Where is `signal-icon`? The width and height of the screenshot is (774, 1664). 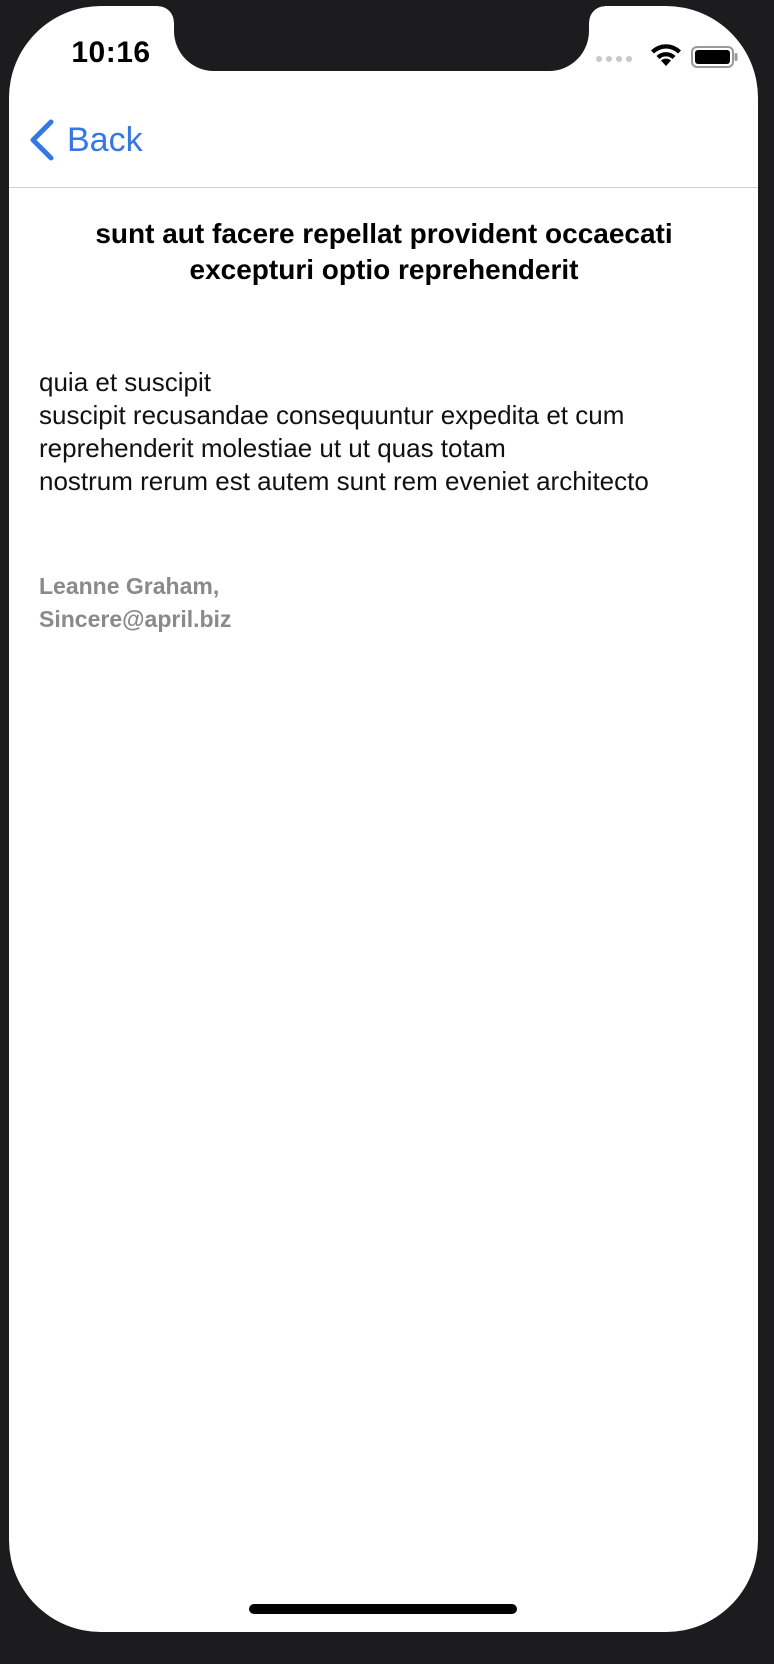 signal-icon is located at coordinates (614, 59).